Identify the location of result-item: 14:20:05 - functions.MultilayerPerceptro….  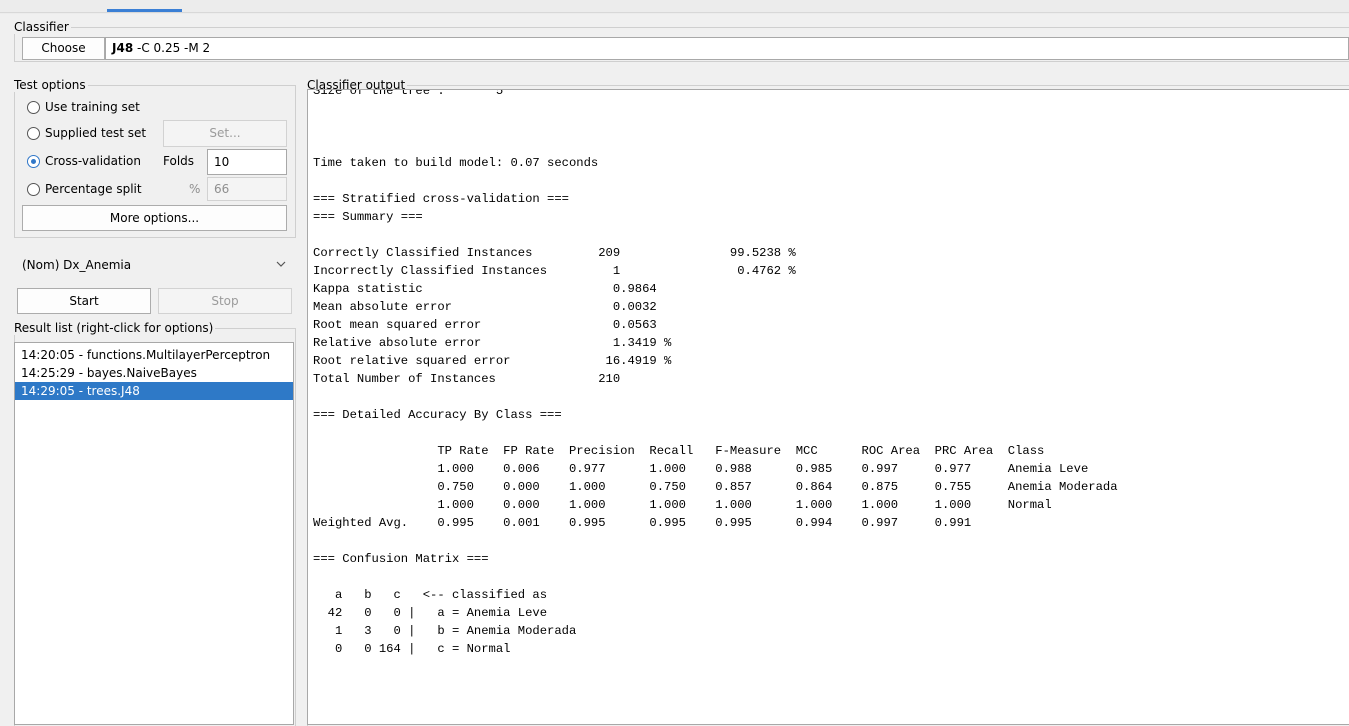
(154, 355).